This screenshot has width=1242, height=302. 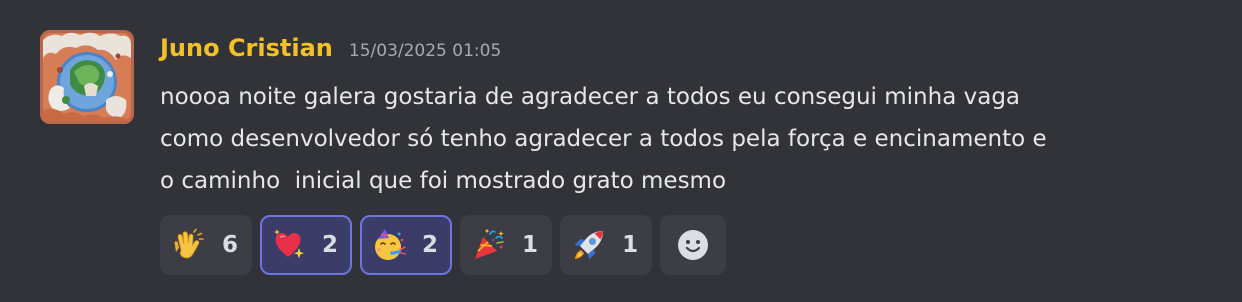 What do you see at coordinates (206, 245) in the screenshot?
I see `reaction-clapping-hands: 6` at bounding box center [206, 245].